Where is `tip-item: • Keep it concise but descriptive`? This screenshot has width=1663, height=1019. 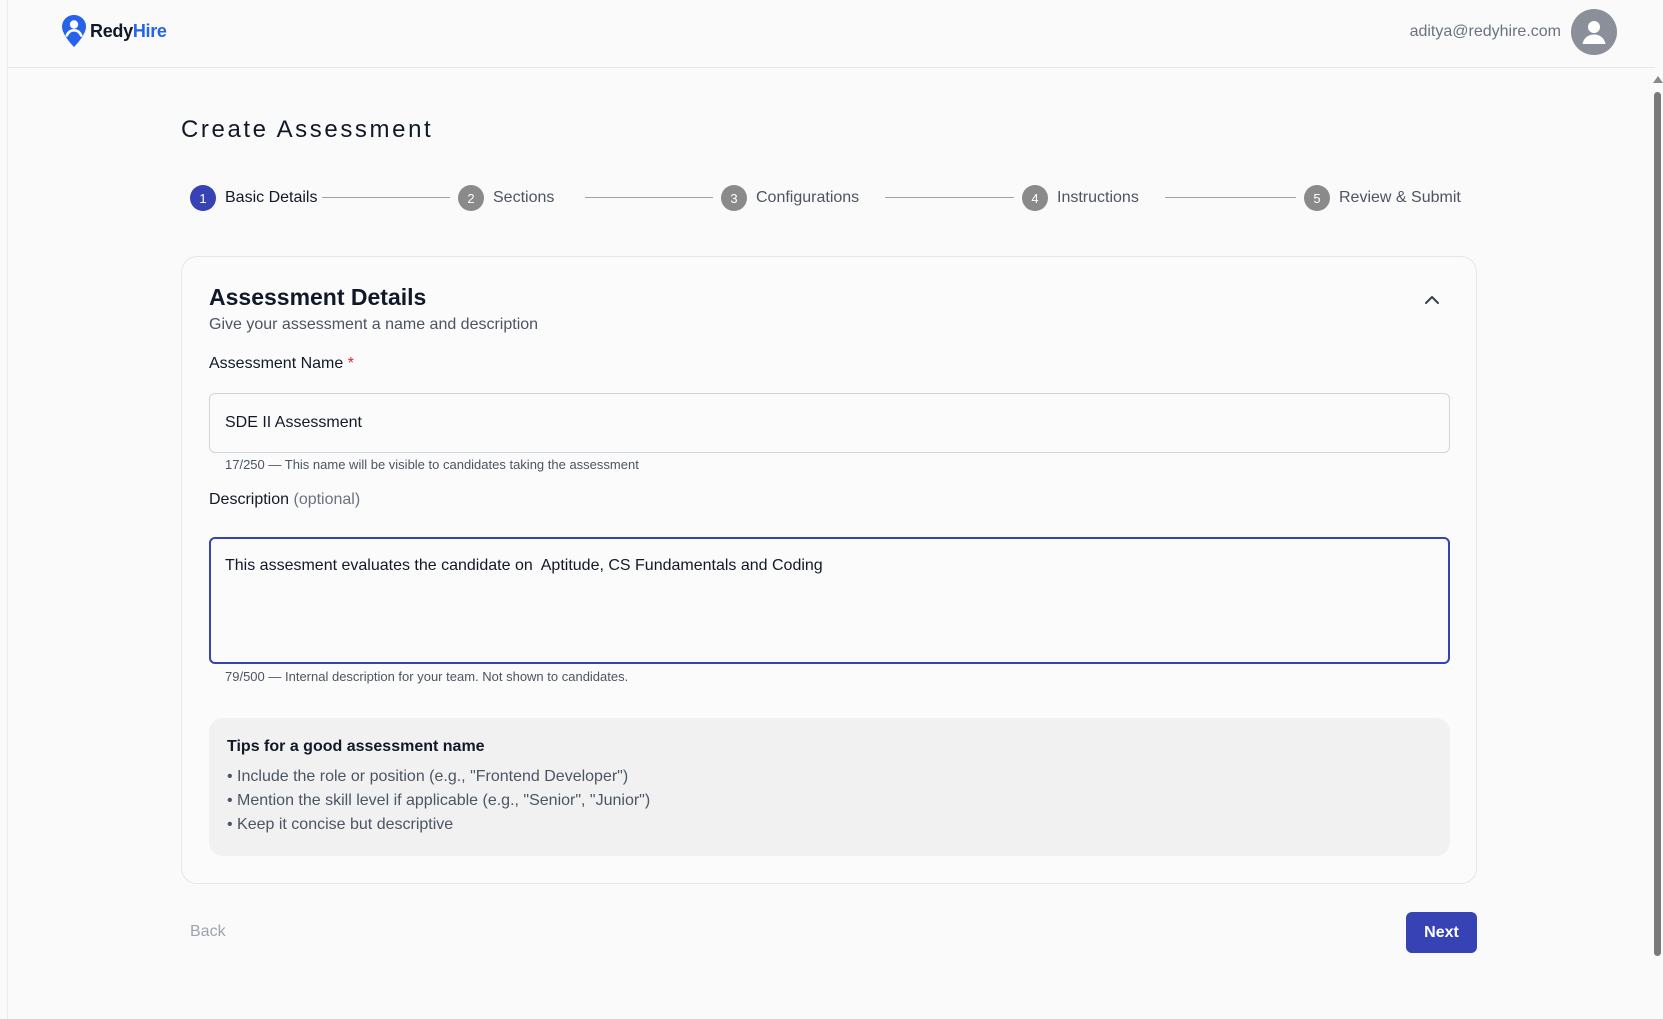
tip-item: • Keep it concise but descriptive is located at coordinates (340, 824).